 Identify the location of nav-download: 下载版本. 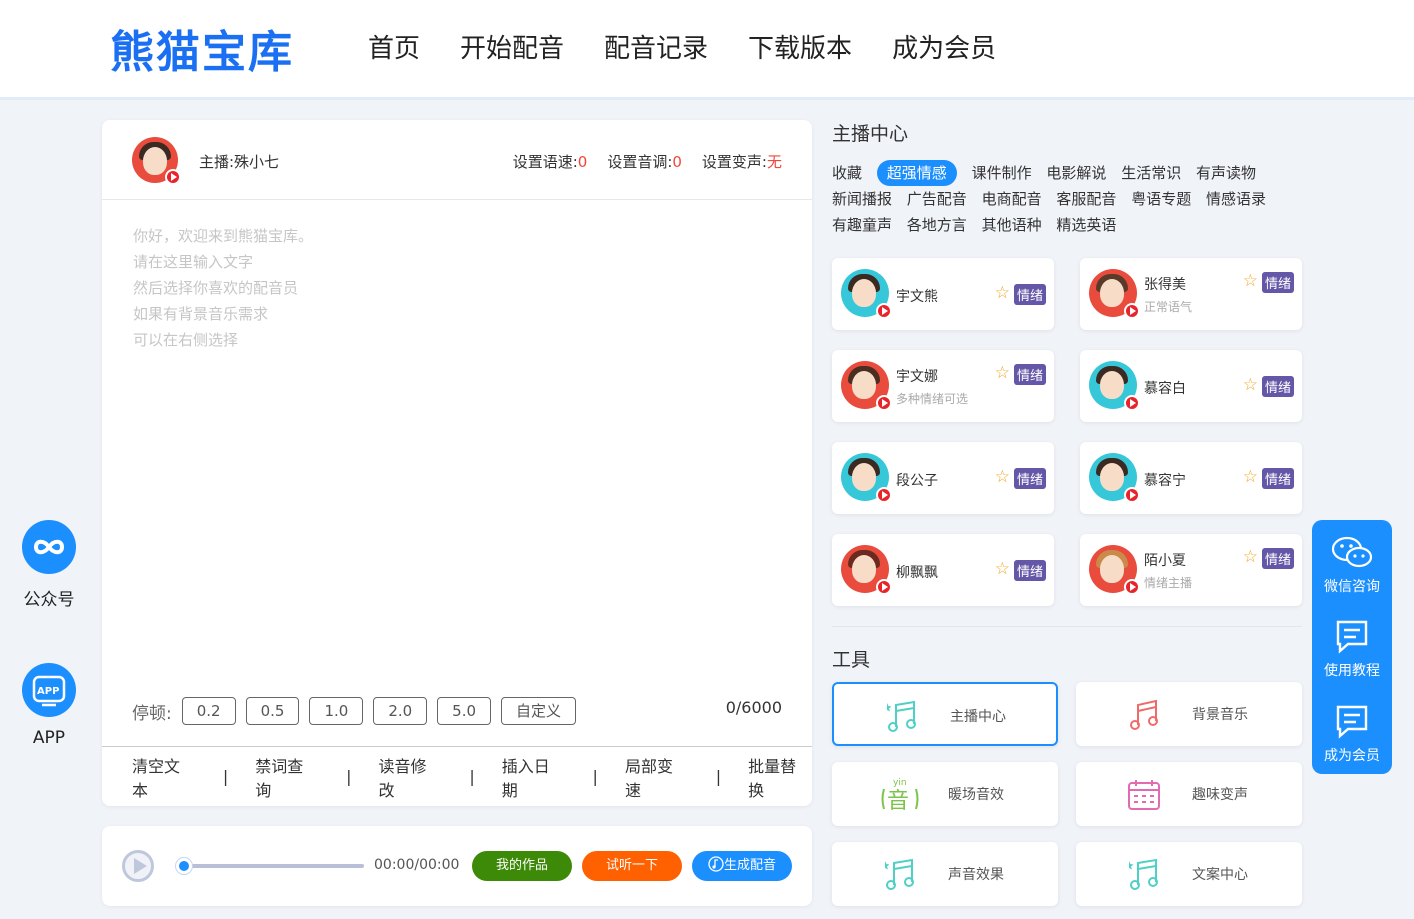
(800, 46).